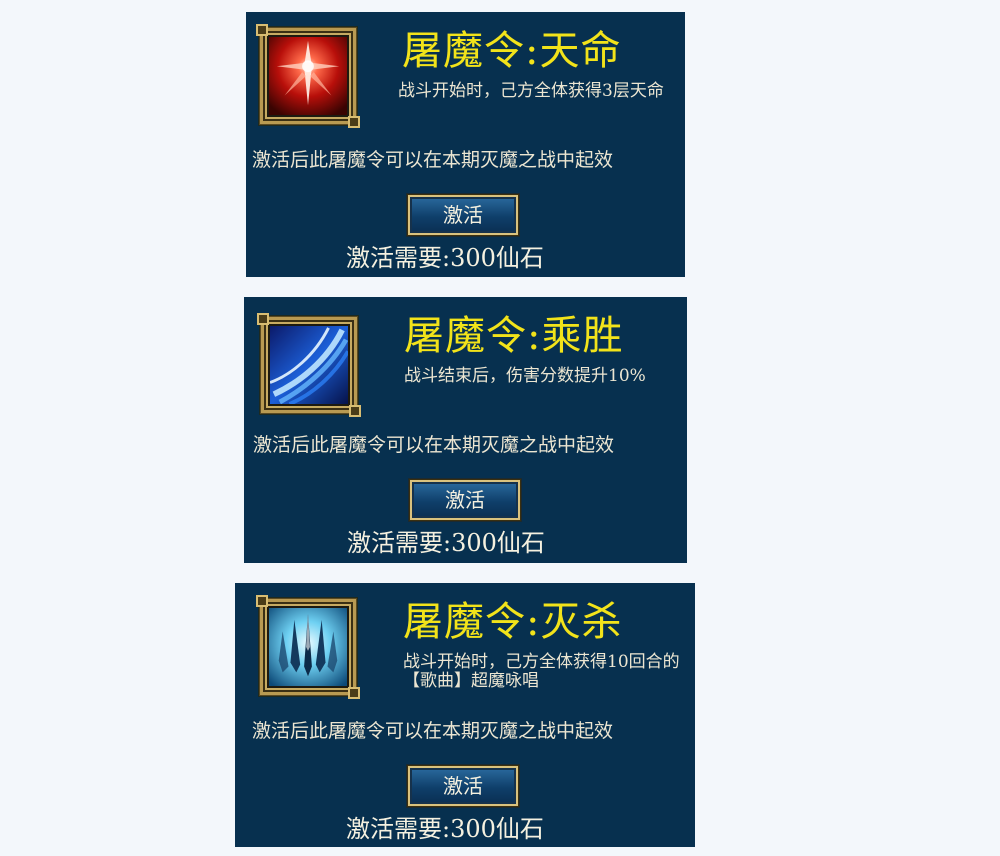  I want to click on blue-slash-wave-icon, so click(309, 365).